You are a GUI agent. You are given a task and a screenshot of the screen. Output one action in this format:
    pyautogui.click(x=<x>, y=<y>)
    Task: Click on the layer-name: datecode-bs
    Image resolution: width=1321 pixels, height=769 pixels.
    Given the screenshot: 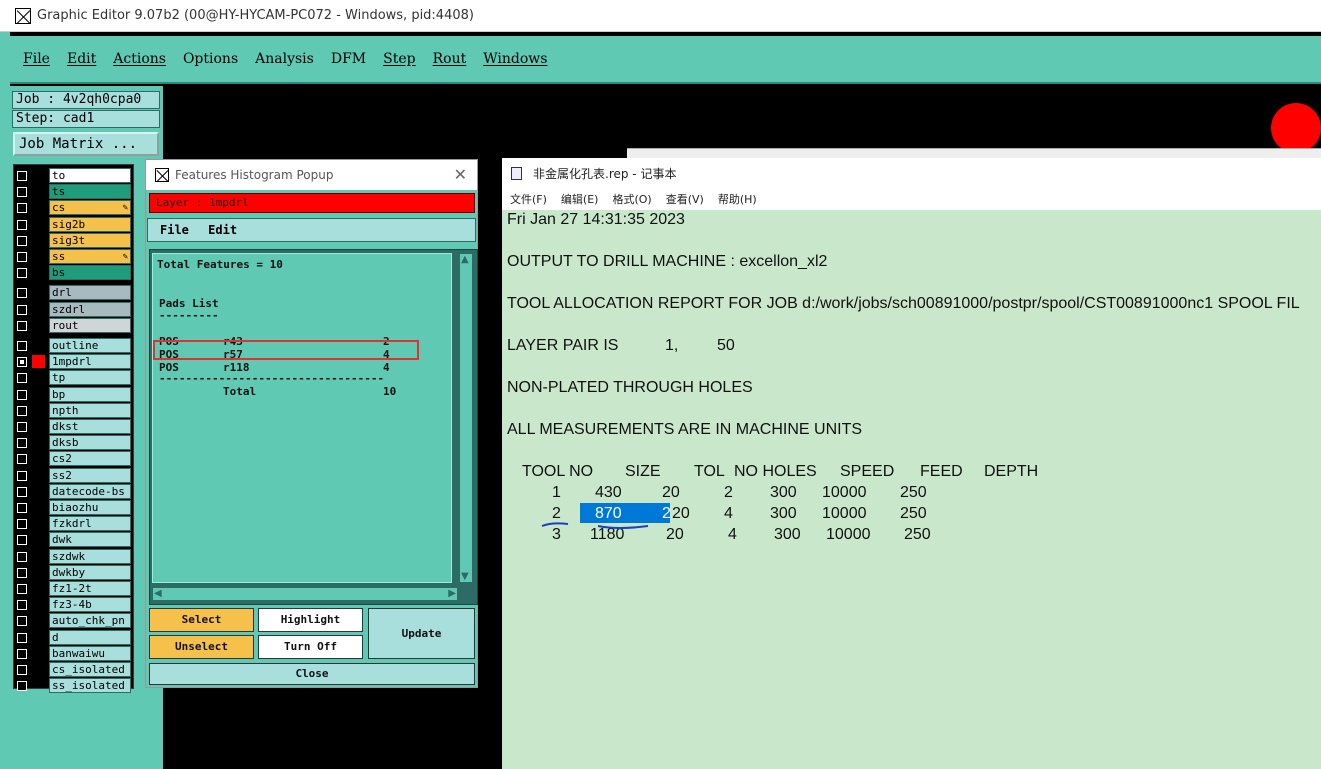 What is the action you would take?
    pyautogui.click(x=90, y=491)
    